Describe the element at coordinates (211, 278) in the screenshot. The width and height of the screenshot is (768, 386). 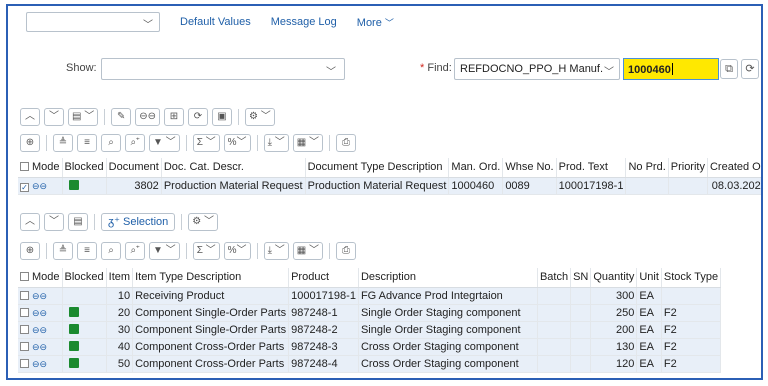
I see `col-item-type-descr: Item Type Description` at that location.